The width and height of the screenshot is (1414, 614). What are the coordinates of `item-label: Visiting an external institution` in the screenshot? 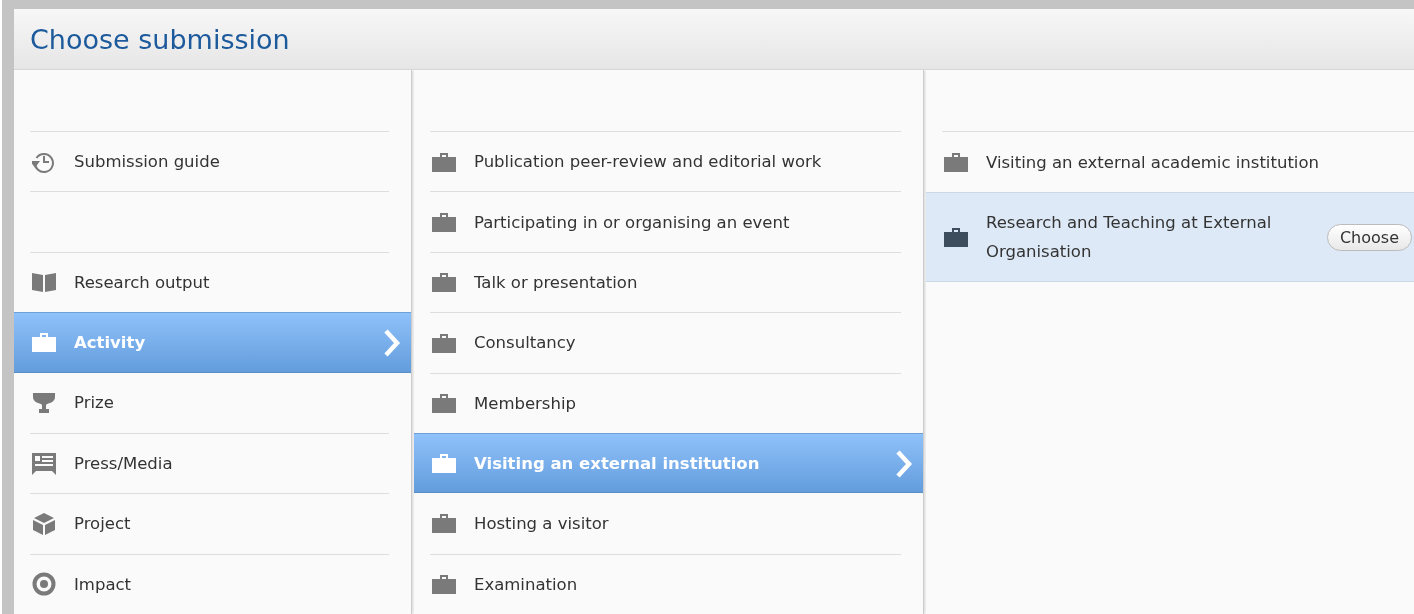 It's located at (617, 463).